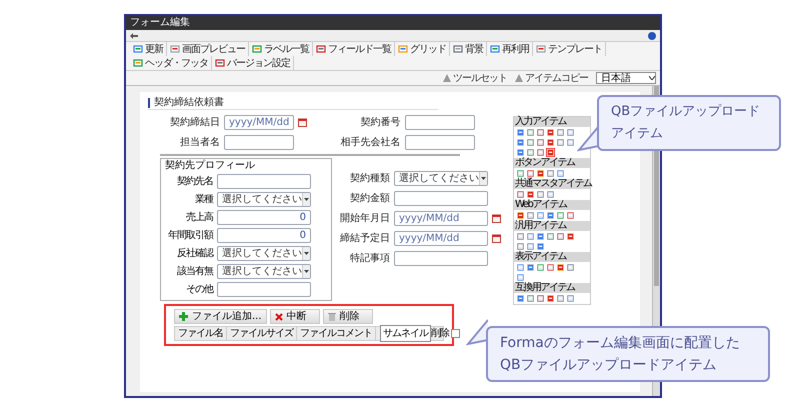 The height and width of the screenshot is (413, 785). I want to click on field-label: 反社確認, so click(194, 253).